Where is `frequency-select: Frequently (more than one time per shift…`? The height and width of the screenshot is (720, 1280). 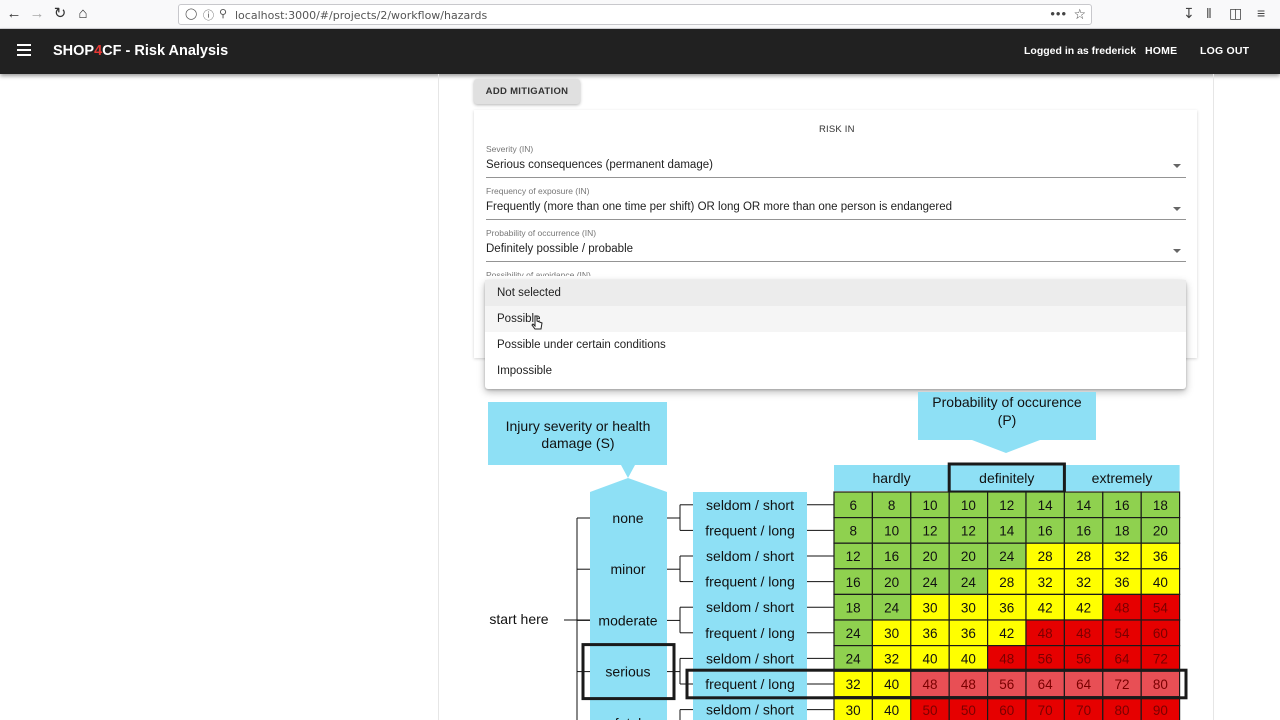 frequency-select: Frequently (more than one time per shift… is located at coordinates (719, 207).